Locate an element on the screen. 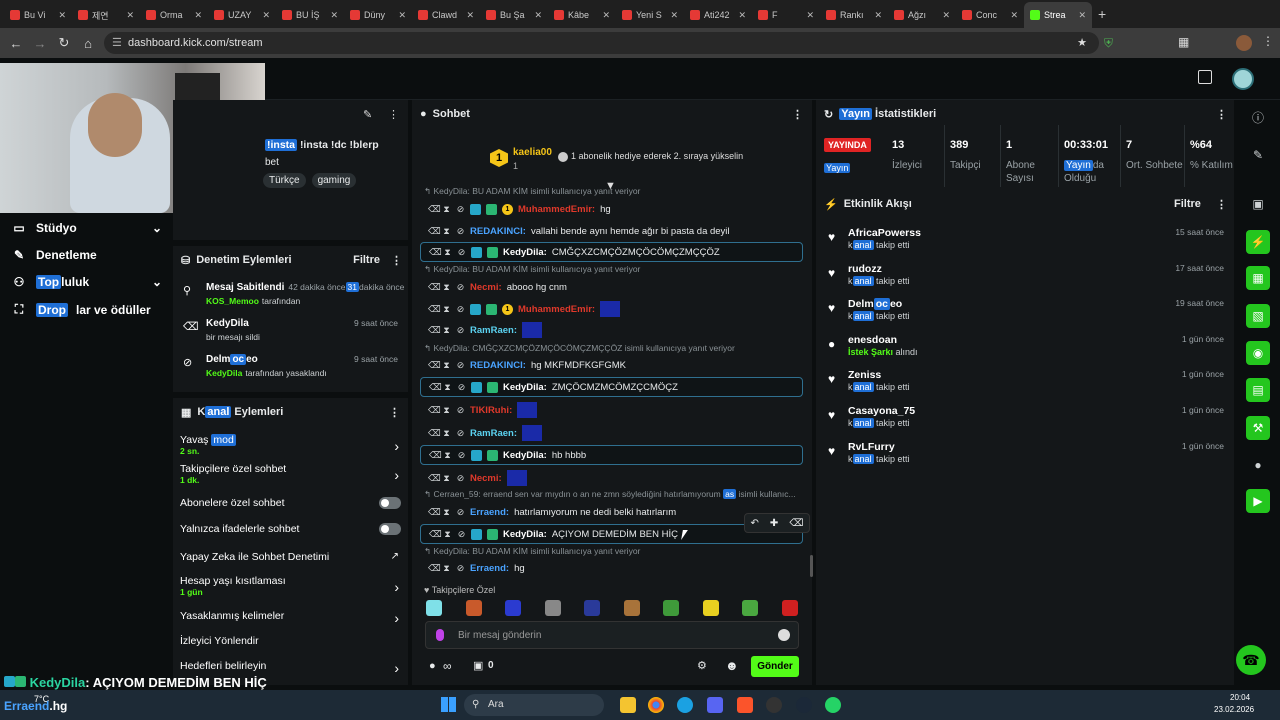 The width and height of the screenshot is (1280, 720). profile-avatar is located at coordinates (1244, 43).